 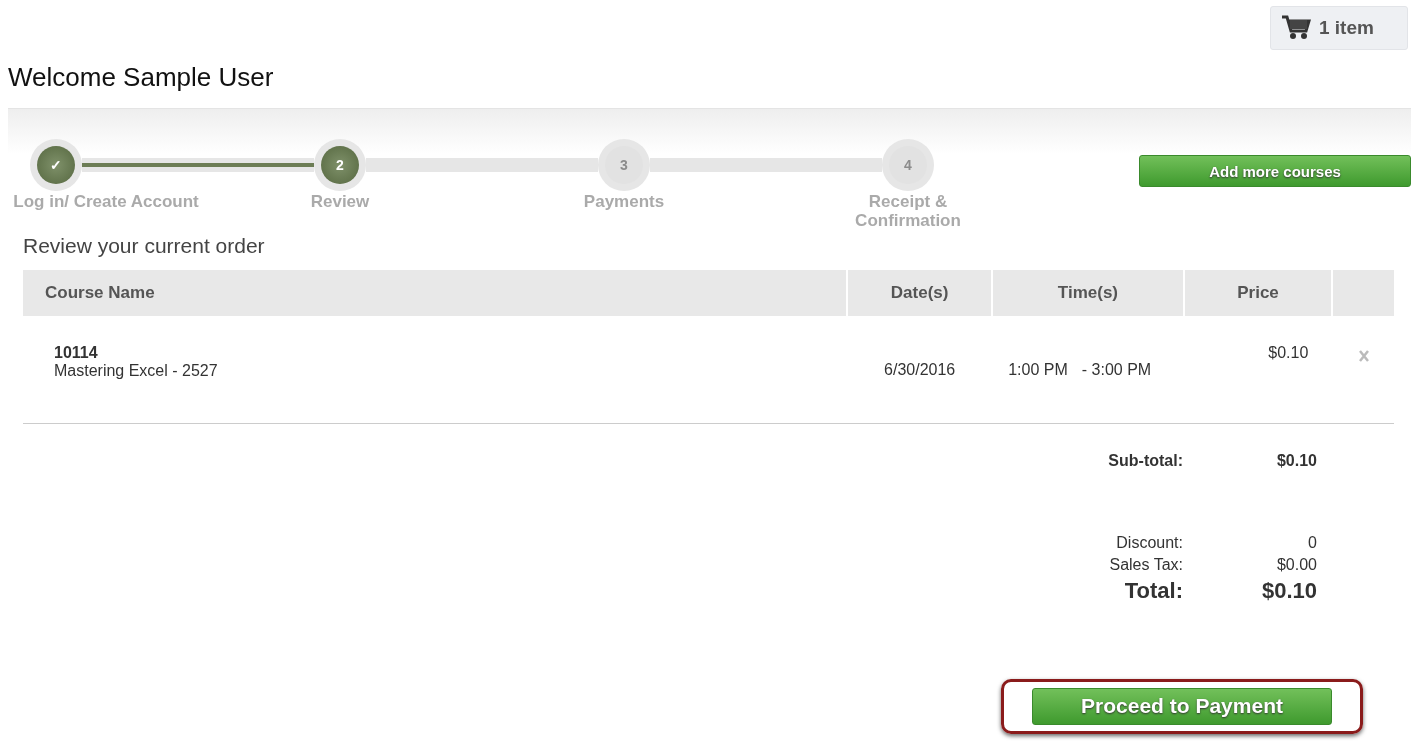 What do you see at coordinates (1296, 564) in the screenshot?
I see `summary-value: $0.00` at bounding box center [1296, 564].